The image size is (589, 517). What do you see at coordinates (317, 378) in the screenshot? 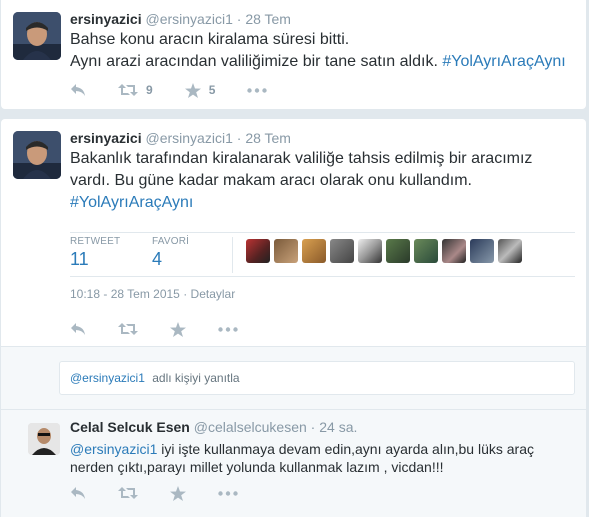
I see `reply-input: @ersinyazici1 adlı kişiyi yanıtla` at bounding box center [317, 378].